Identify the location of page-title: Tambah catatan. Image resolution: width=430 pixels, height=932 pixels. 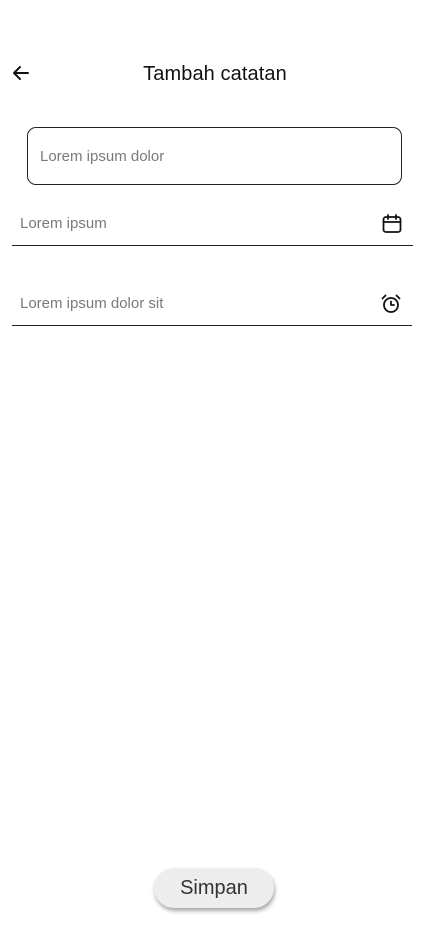
(215, 74).